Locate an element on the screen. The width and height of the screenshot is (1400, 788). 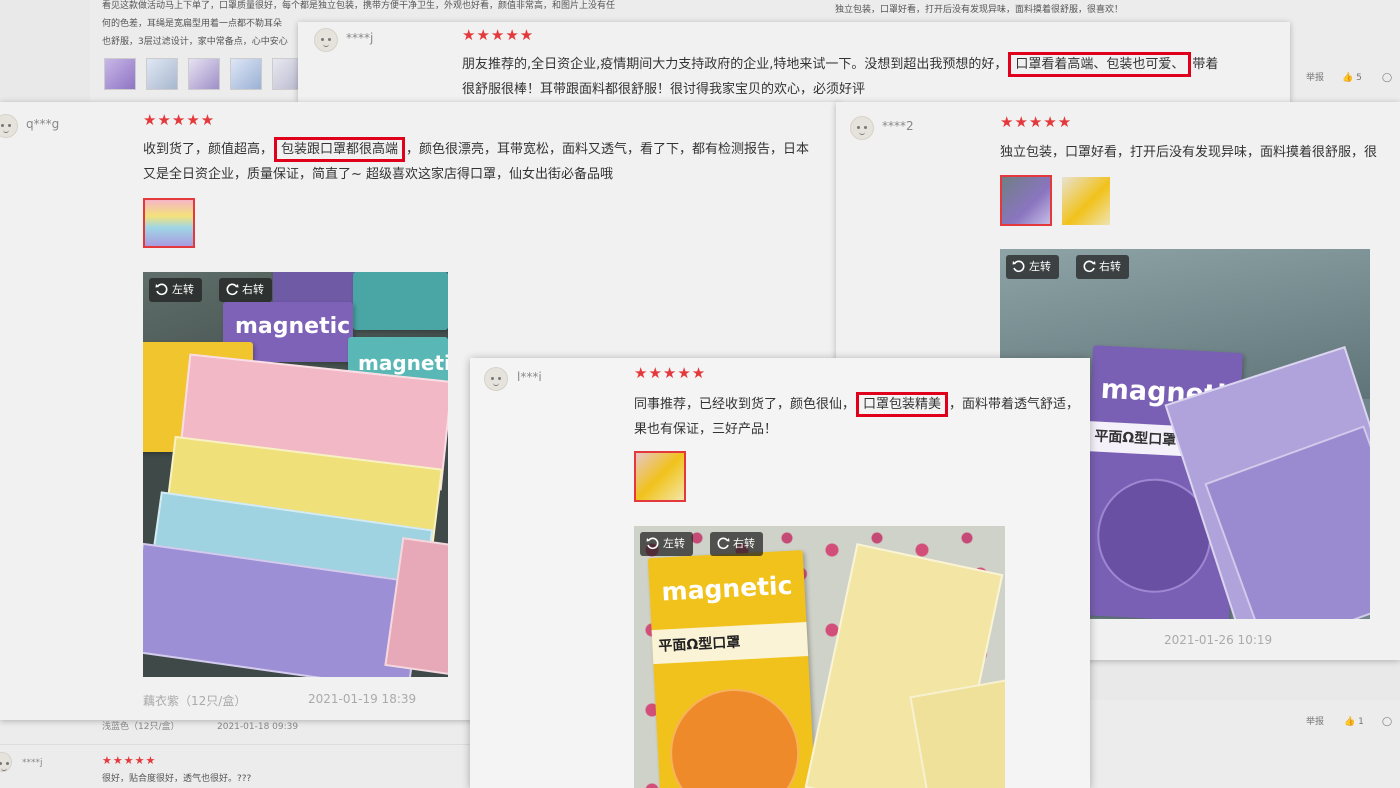
review-text: 独立包装，口罩好看，打开后没有发现异味，面料摸着很舒服，很 is located at coordinates (1189, 152).